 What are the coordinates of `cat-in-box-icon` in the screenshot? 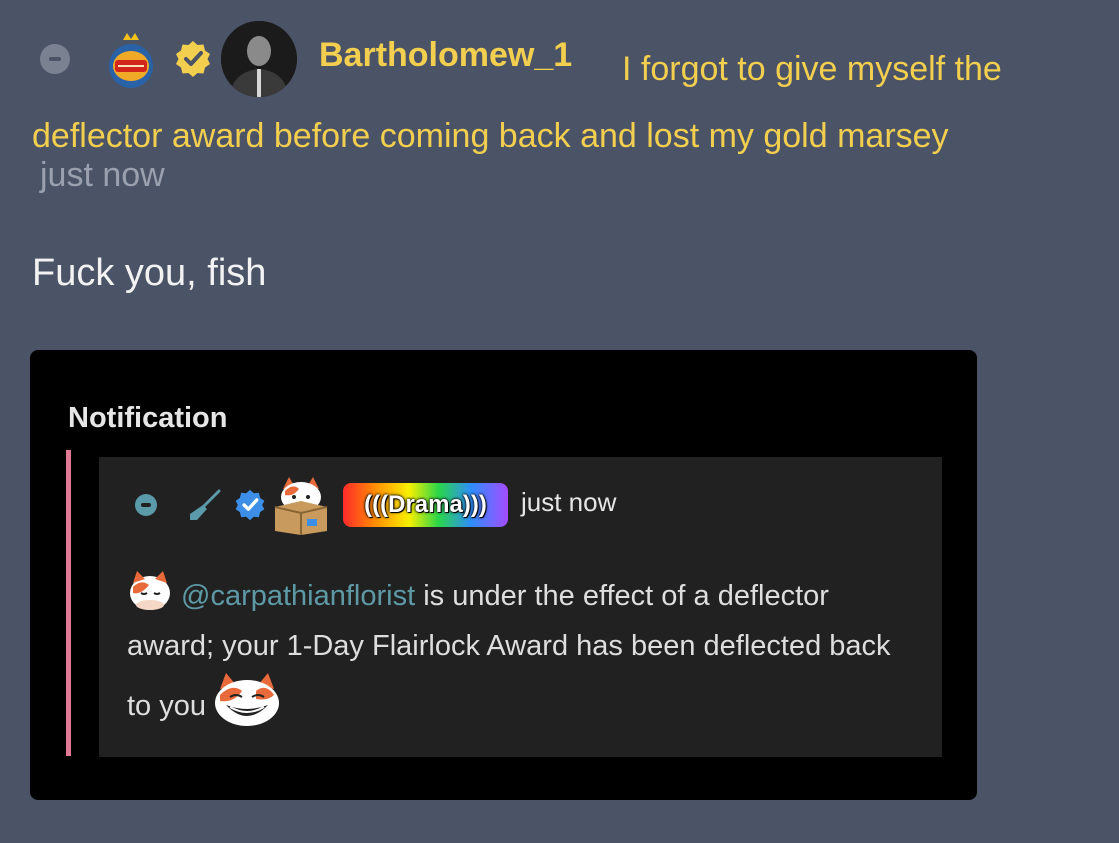 It's located at (301, 505).